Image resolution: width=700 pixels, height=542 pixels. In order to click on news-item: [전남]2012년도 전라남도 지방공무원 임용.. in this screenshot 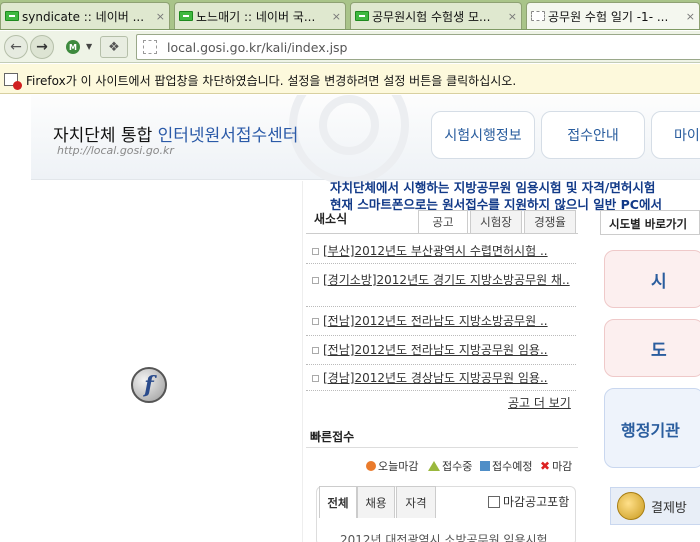, I will do `click(441, 354)`.